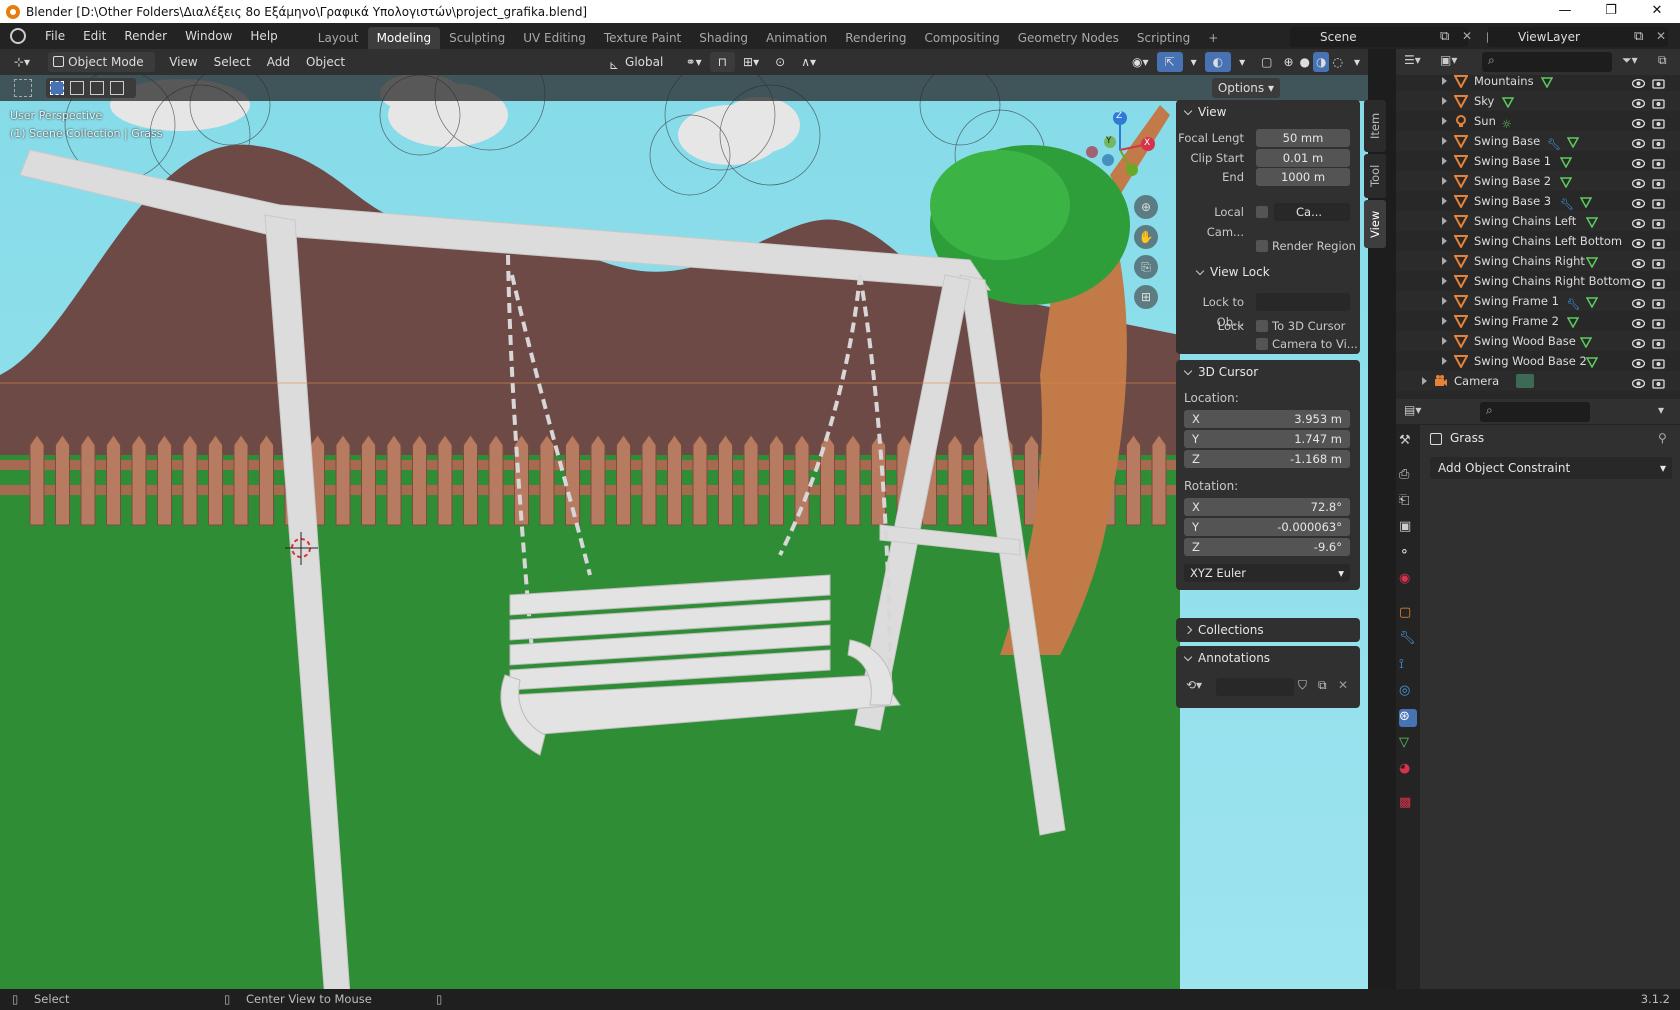 The height and width of the screenshot is (1010, 1680). I want to click on tab-geometry-nodes: Geometry Nodes, so click(1068, 38).